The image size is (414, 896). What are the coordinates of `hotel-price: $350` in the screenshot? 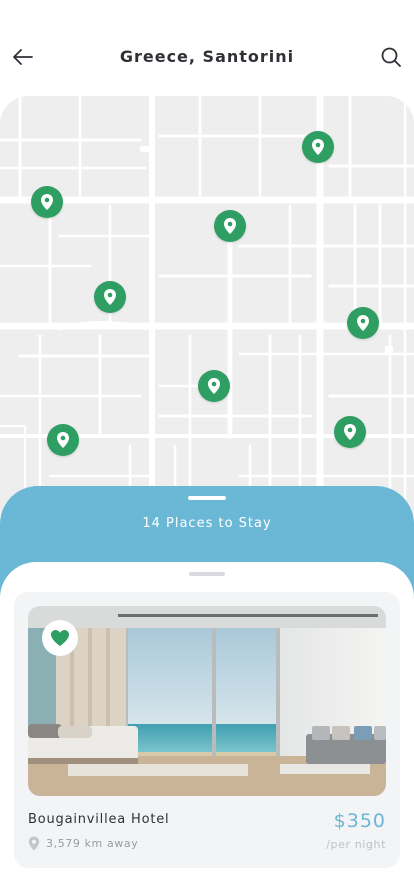 It's located at (359, 821).